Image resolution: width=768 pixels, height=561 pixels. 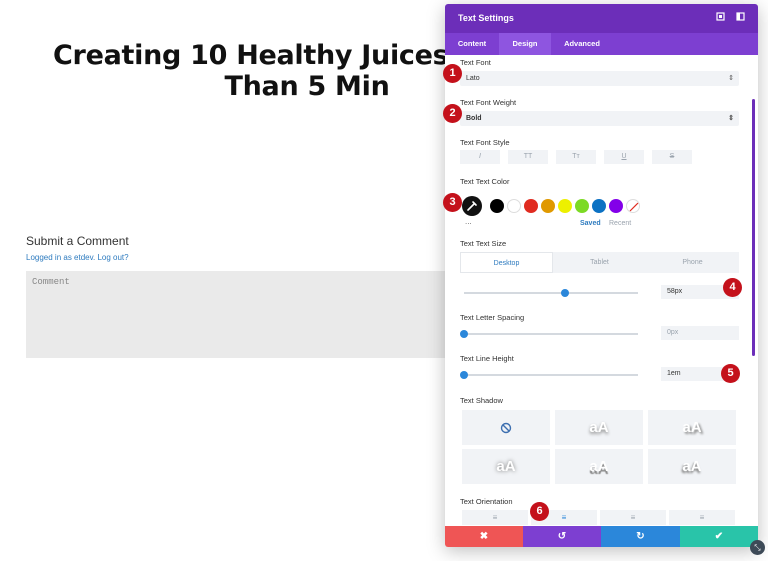 I want to click on tab-advanced: Advanced, so click(x=582, y=44).